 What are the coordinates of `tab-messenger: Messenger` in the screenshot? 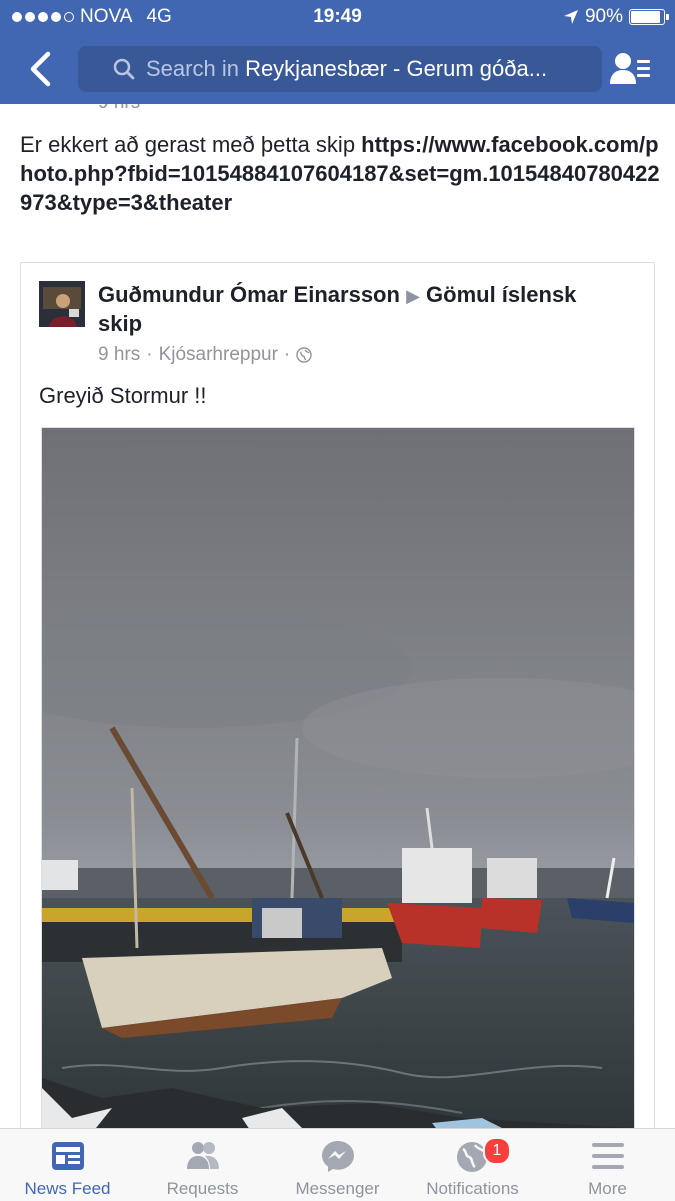 It's located at (337, 1165).